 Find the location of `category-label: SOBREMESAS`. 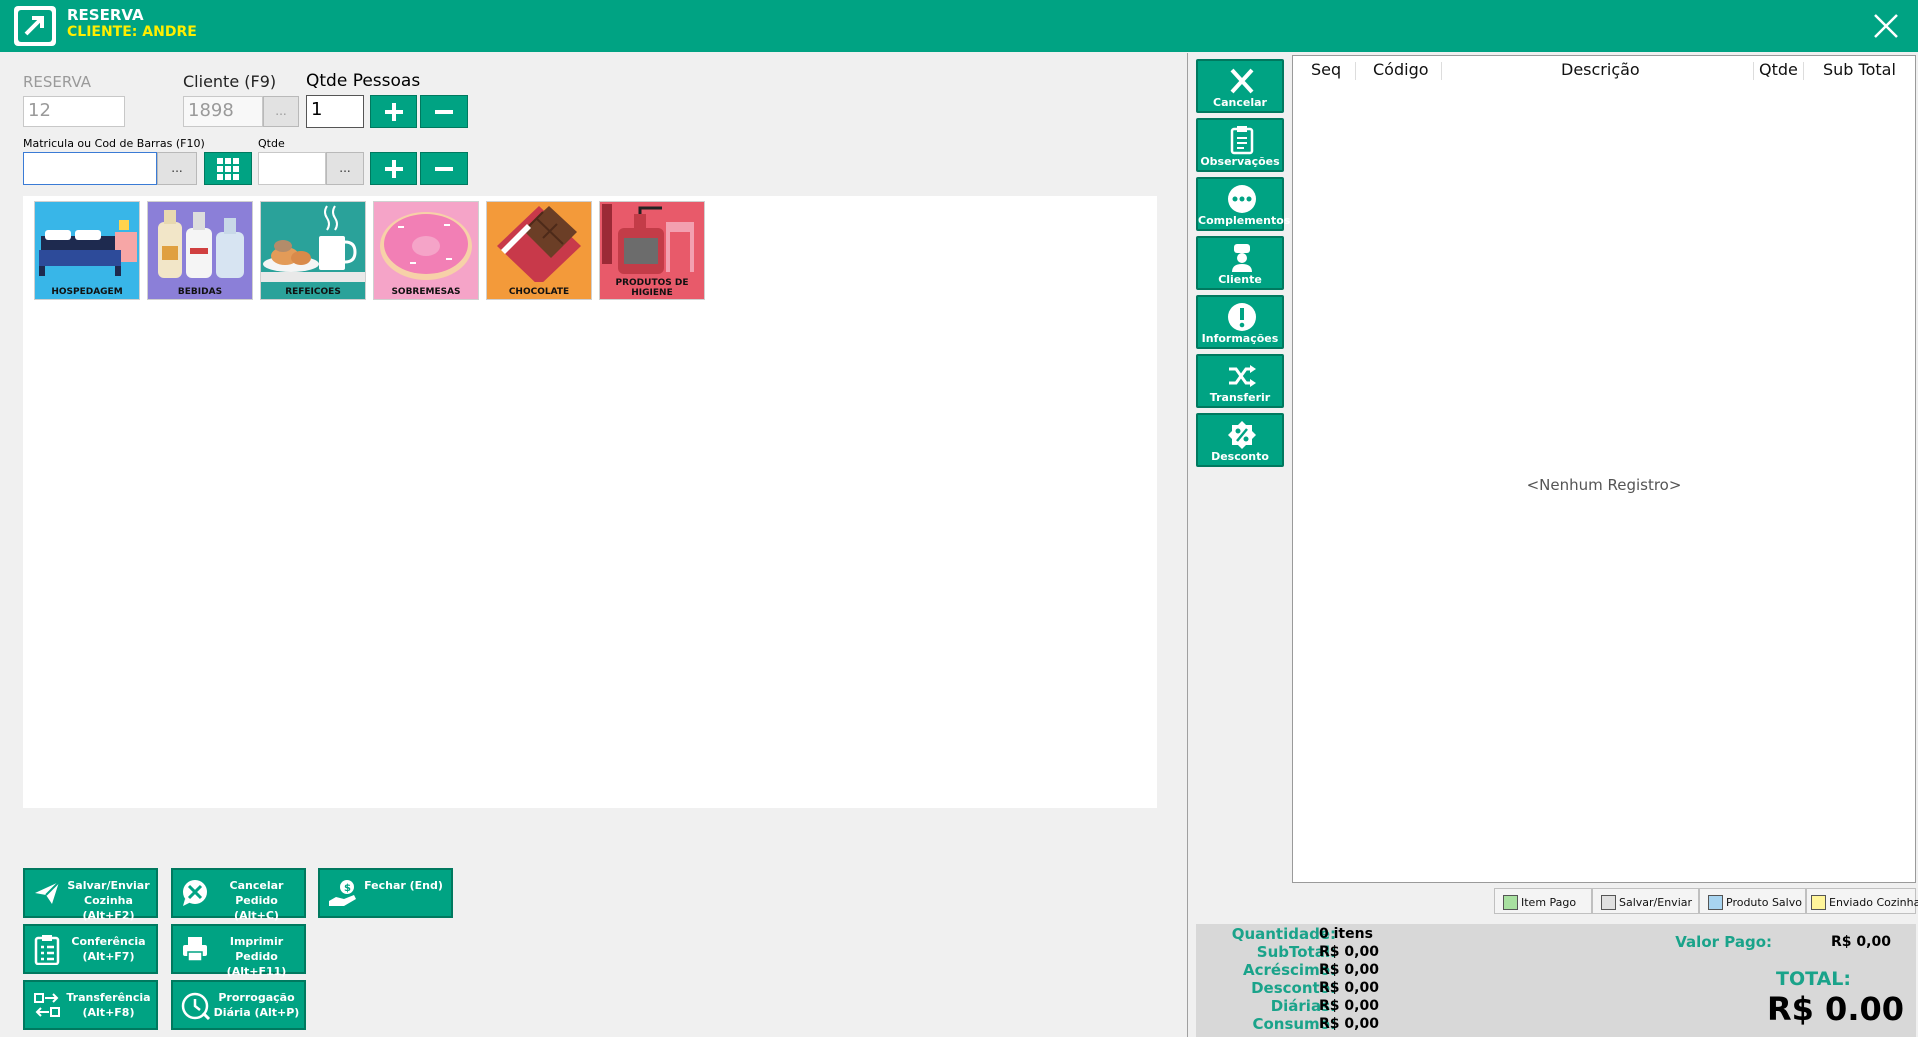

category-label: SOBREMESAS is located at coordinates (426, 292).